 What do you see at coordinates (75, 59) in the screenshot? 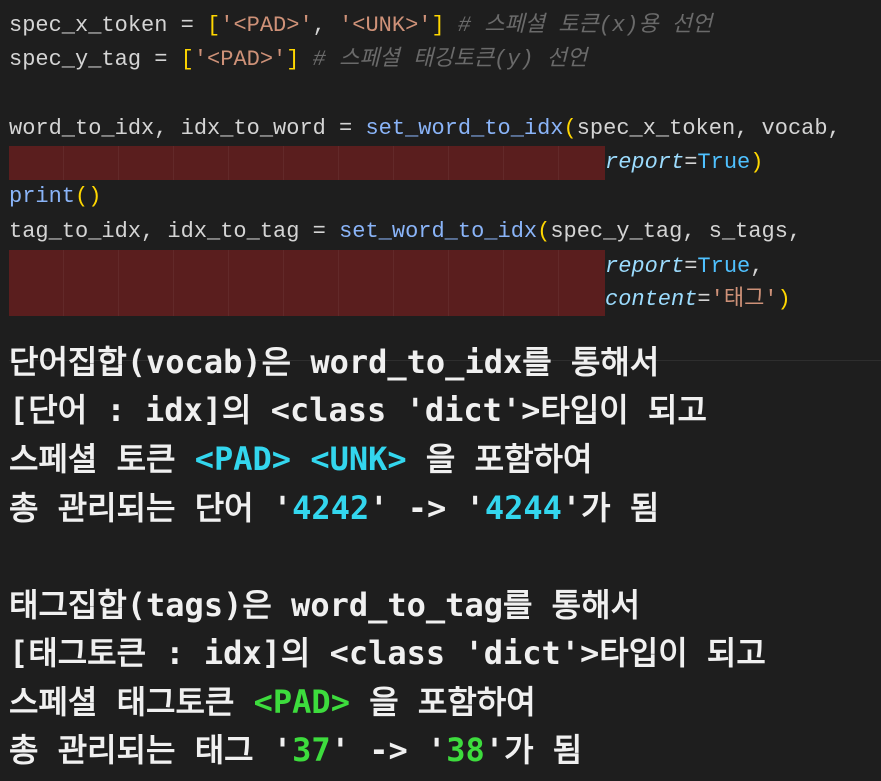
I see `var-spec-y-tag: spec_y_tag` at bounding box center [75, 59].